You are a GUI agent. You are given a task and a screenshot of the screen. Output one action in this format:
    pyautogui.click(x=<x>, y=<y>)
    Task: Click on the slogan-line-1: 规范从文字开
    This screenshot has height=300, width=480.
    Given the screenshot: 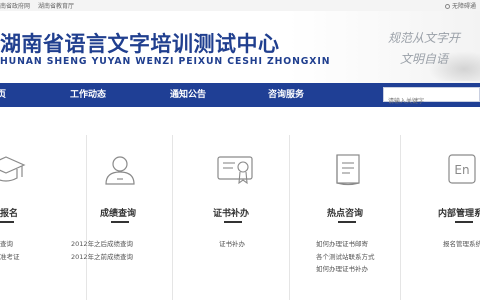 What is the action you would take?
    pyautogui.click(x=424, y=38)
    